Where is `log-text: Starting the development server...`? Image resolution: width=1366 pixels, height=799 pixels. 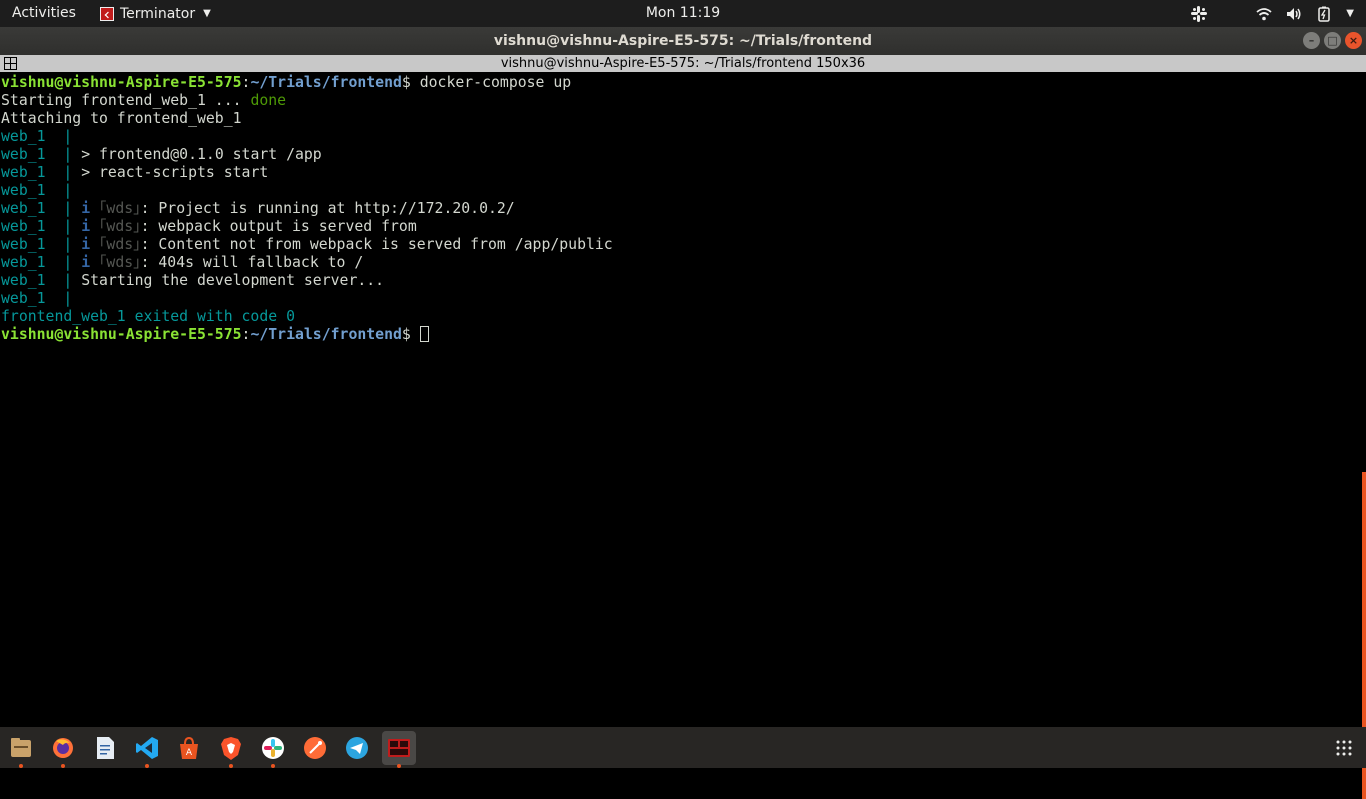 log-text: Starting the development server... is located at coordinates (233, 280).